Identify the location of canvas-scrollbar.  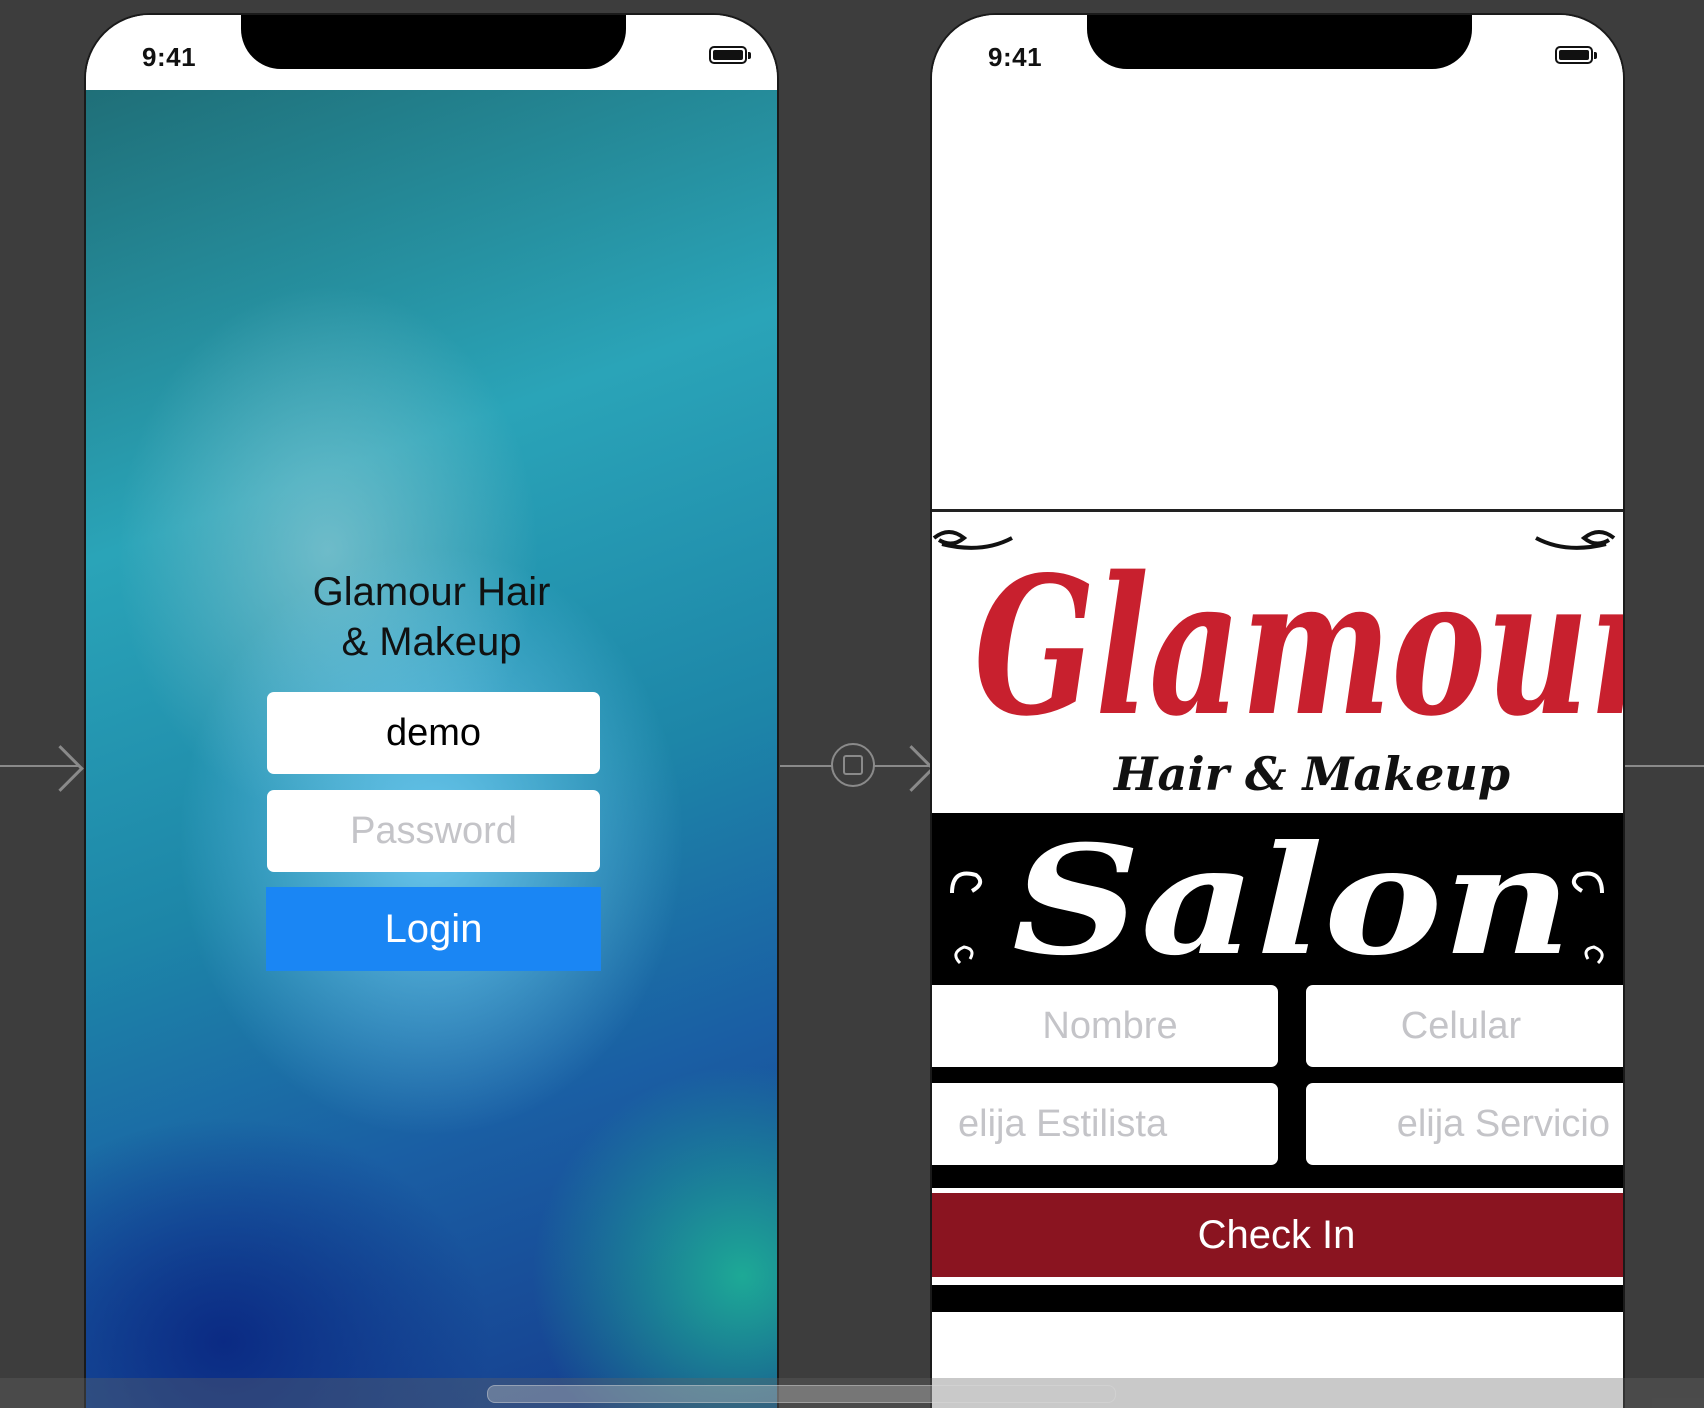
(801, 1394).